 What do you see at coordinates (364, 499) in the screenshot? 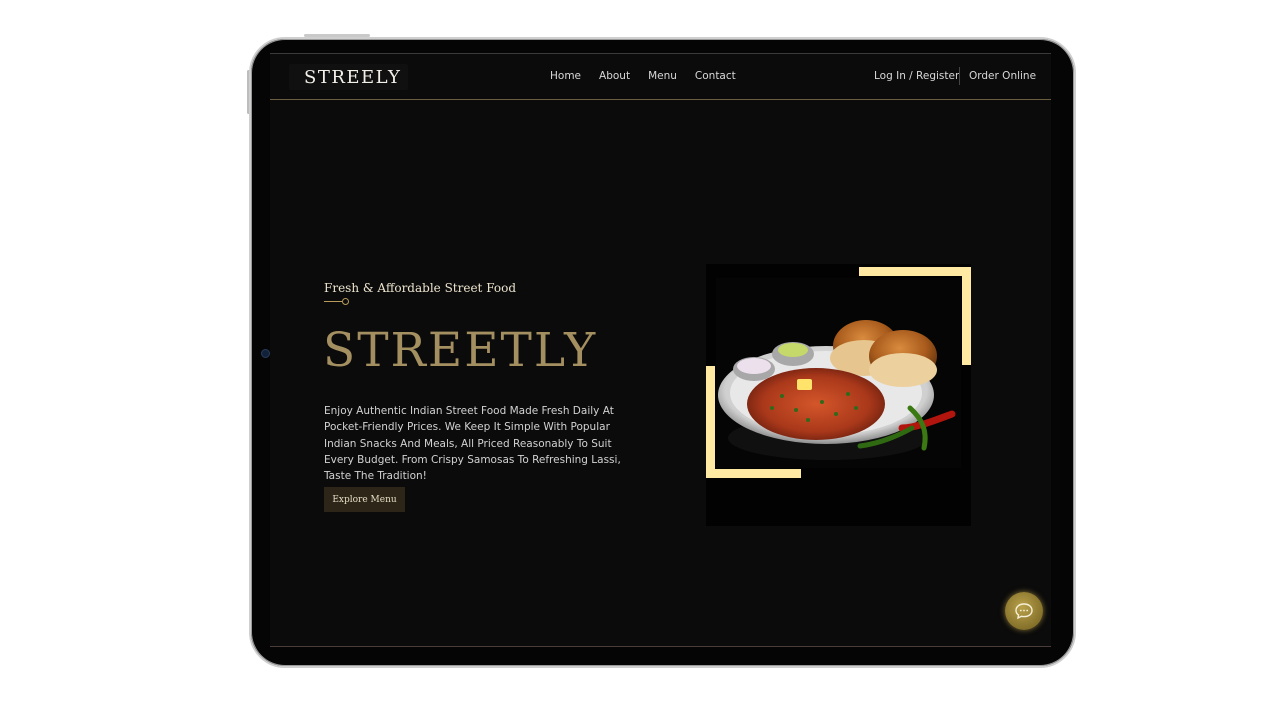
I see `explore-menu-button: Explore Menu` at bounding box center [364, 499].